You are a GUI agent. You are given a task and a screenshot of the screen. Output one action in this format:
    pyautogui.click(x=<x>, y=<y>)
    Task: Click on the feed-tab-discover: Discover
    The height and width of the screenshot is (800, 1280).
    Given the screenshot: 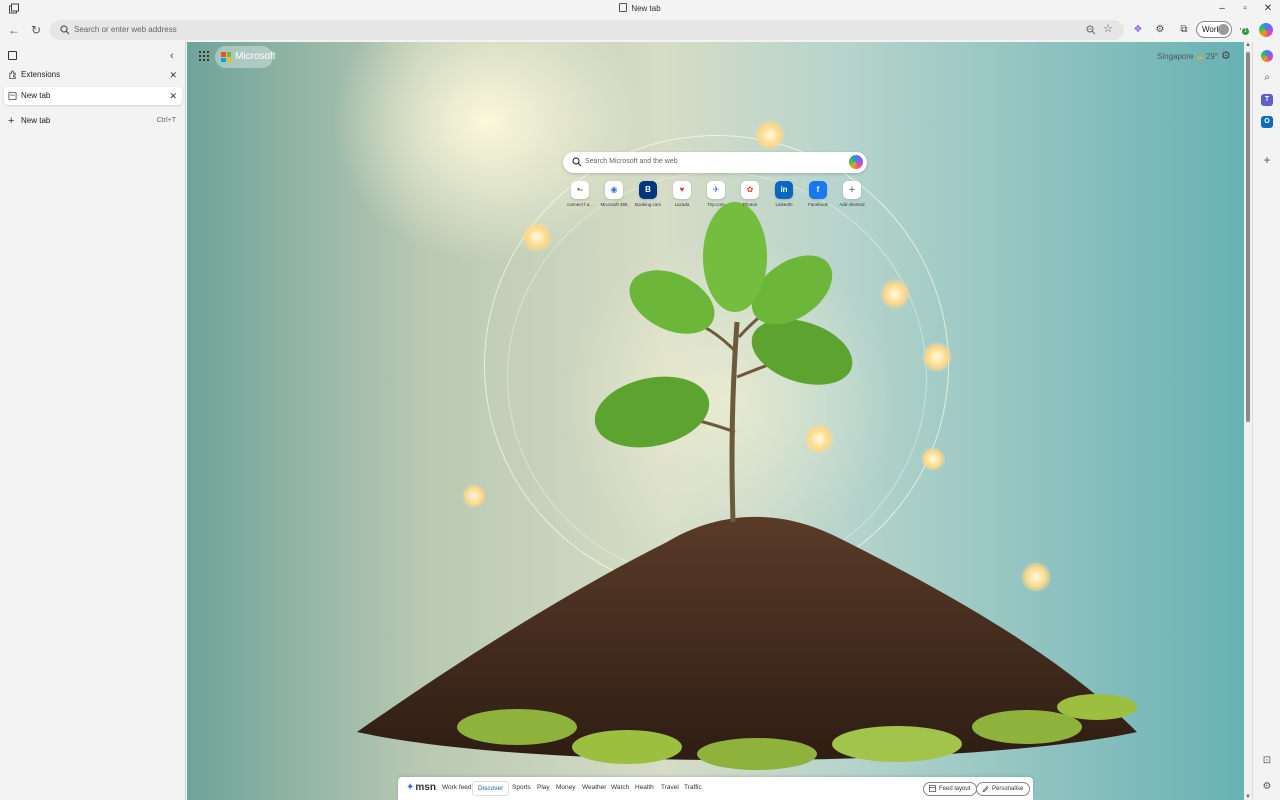 What is the action you would take?
    pyautogui.click(x=491, y=788)
    